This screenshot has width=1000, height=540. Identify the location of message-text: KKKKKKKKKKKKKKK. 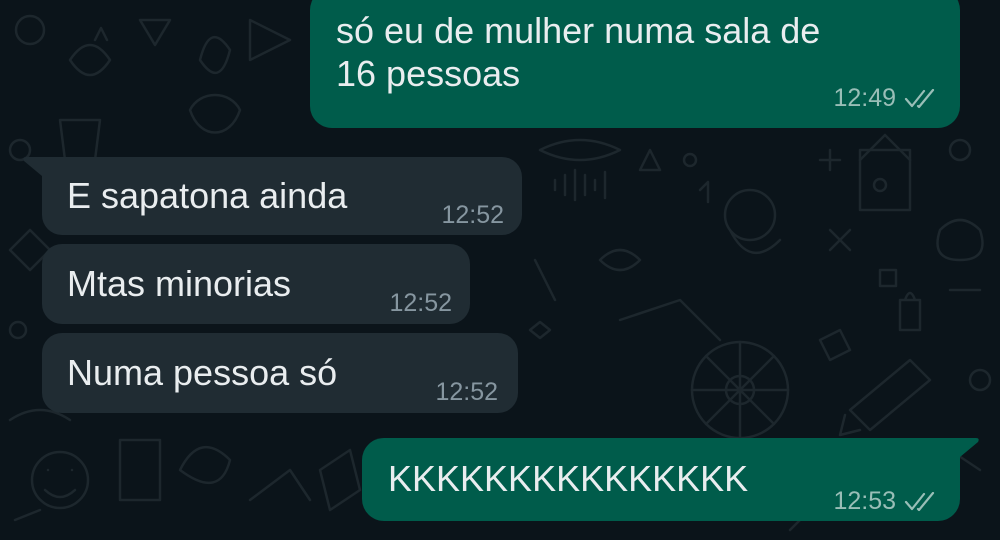
(568, 478).